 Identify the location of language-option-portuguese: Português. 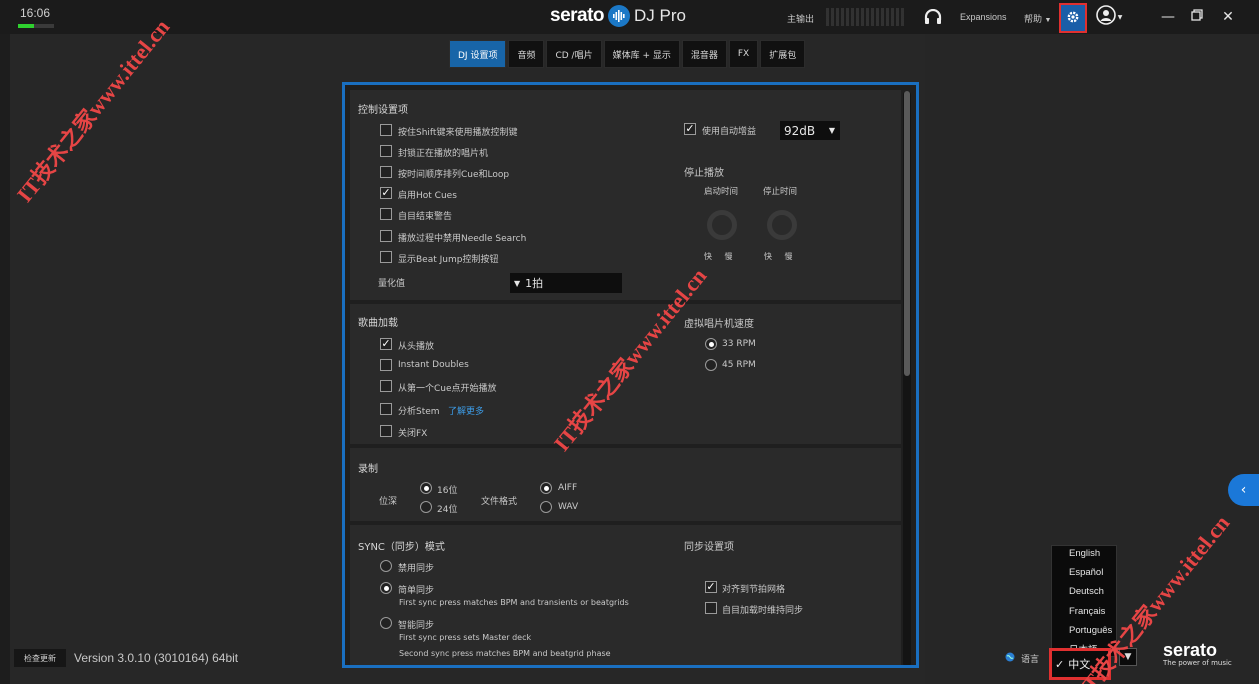
(1090, 630).